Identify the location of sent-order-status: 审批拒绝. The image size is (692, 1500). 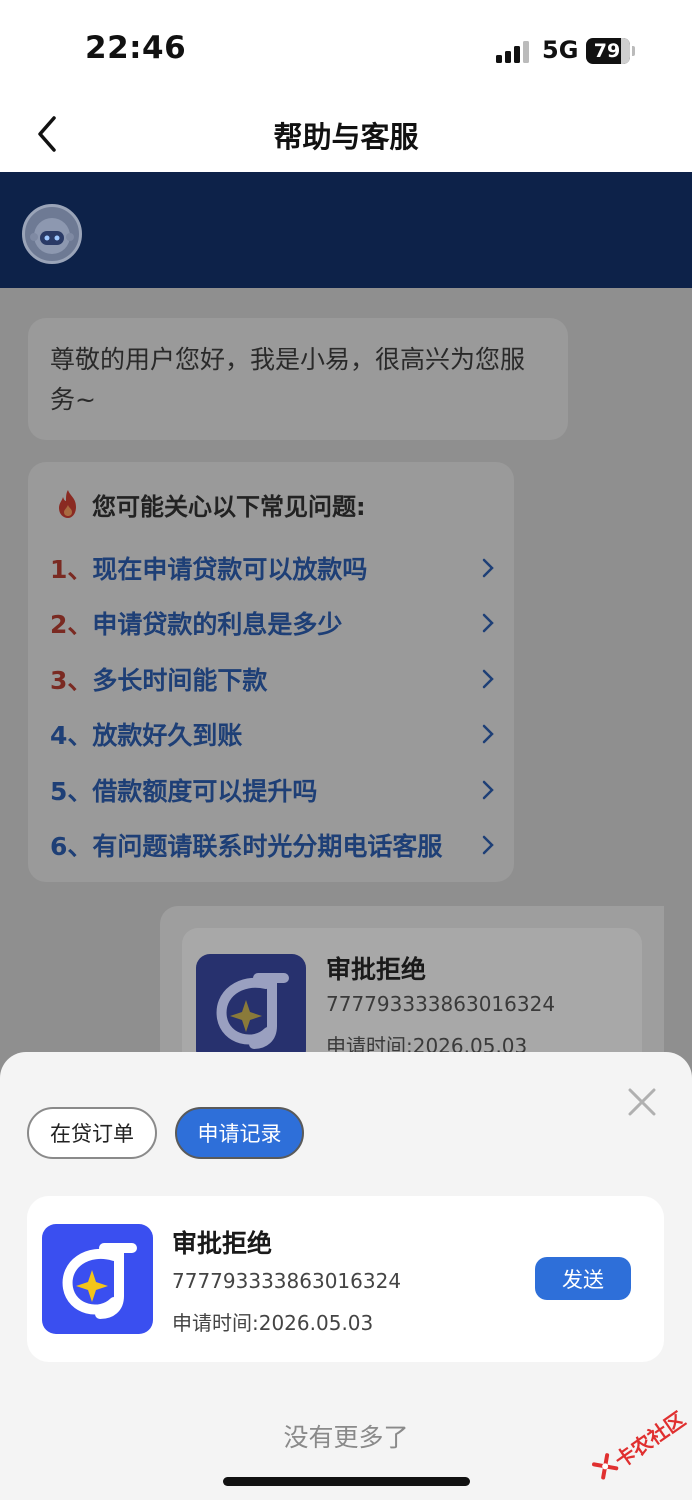
(376, 969).